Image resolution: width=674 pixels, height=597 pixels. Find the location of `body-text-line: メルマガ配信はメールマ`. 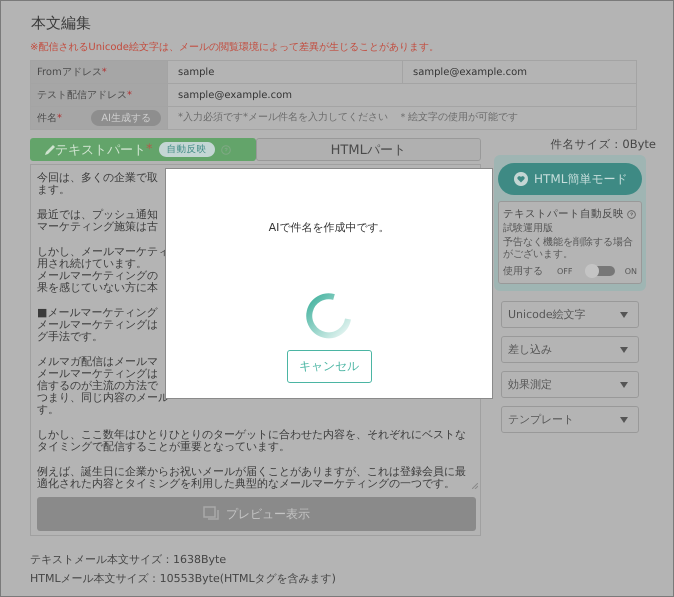

body-text-line: メルマガ配信はメールマ is located at coordinates (97, 362).